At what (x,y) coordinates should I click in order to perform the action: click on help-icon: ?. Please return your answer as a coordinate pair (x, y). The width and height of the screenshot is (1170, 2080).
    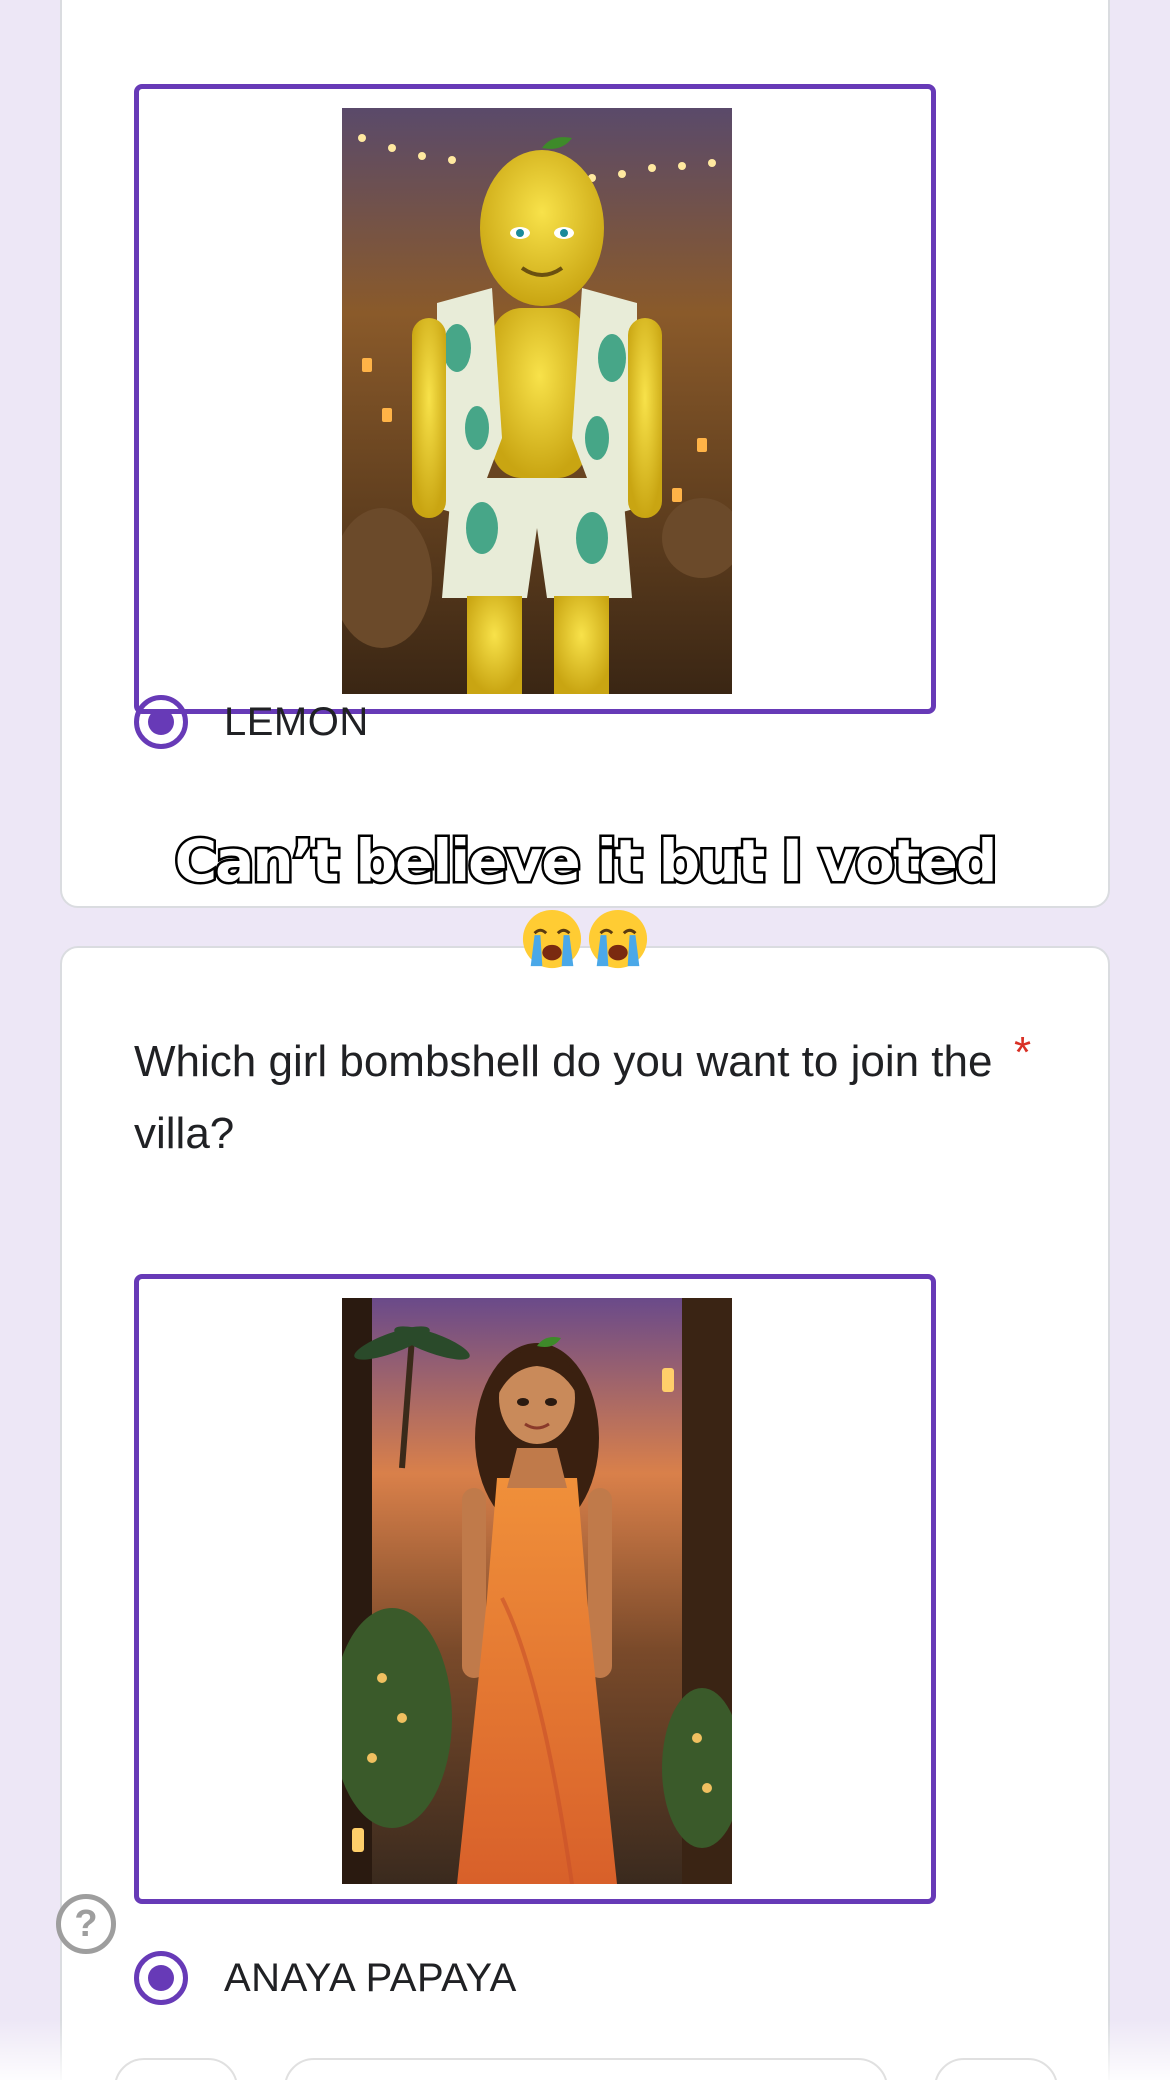
    Looking at the image, I should click on (86, 1924).